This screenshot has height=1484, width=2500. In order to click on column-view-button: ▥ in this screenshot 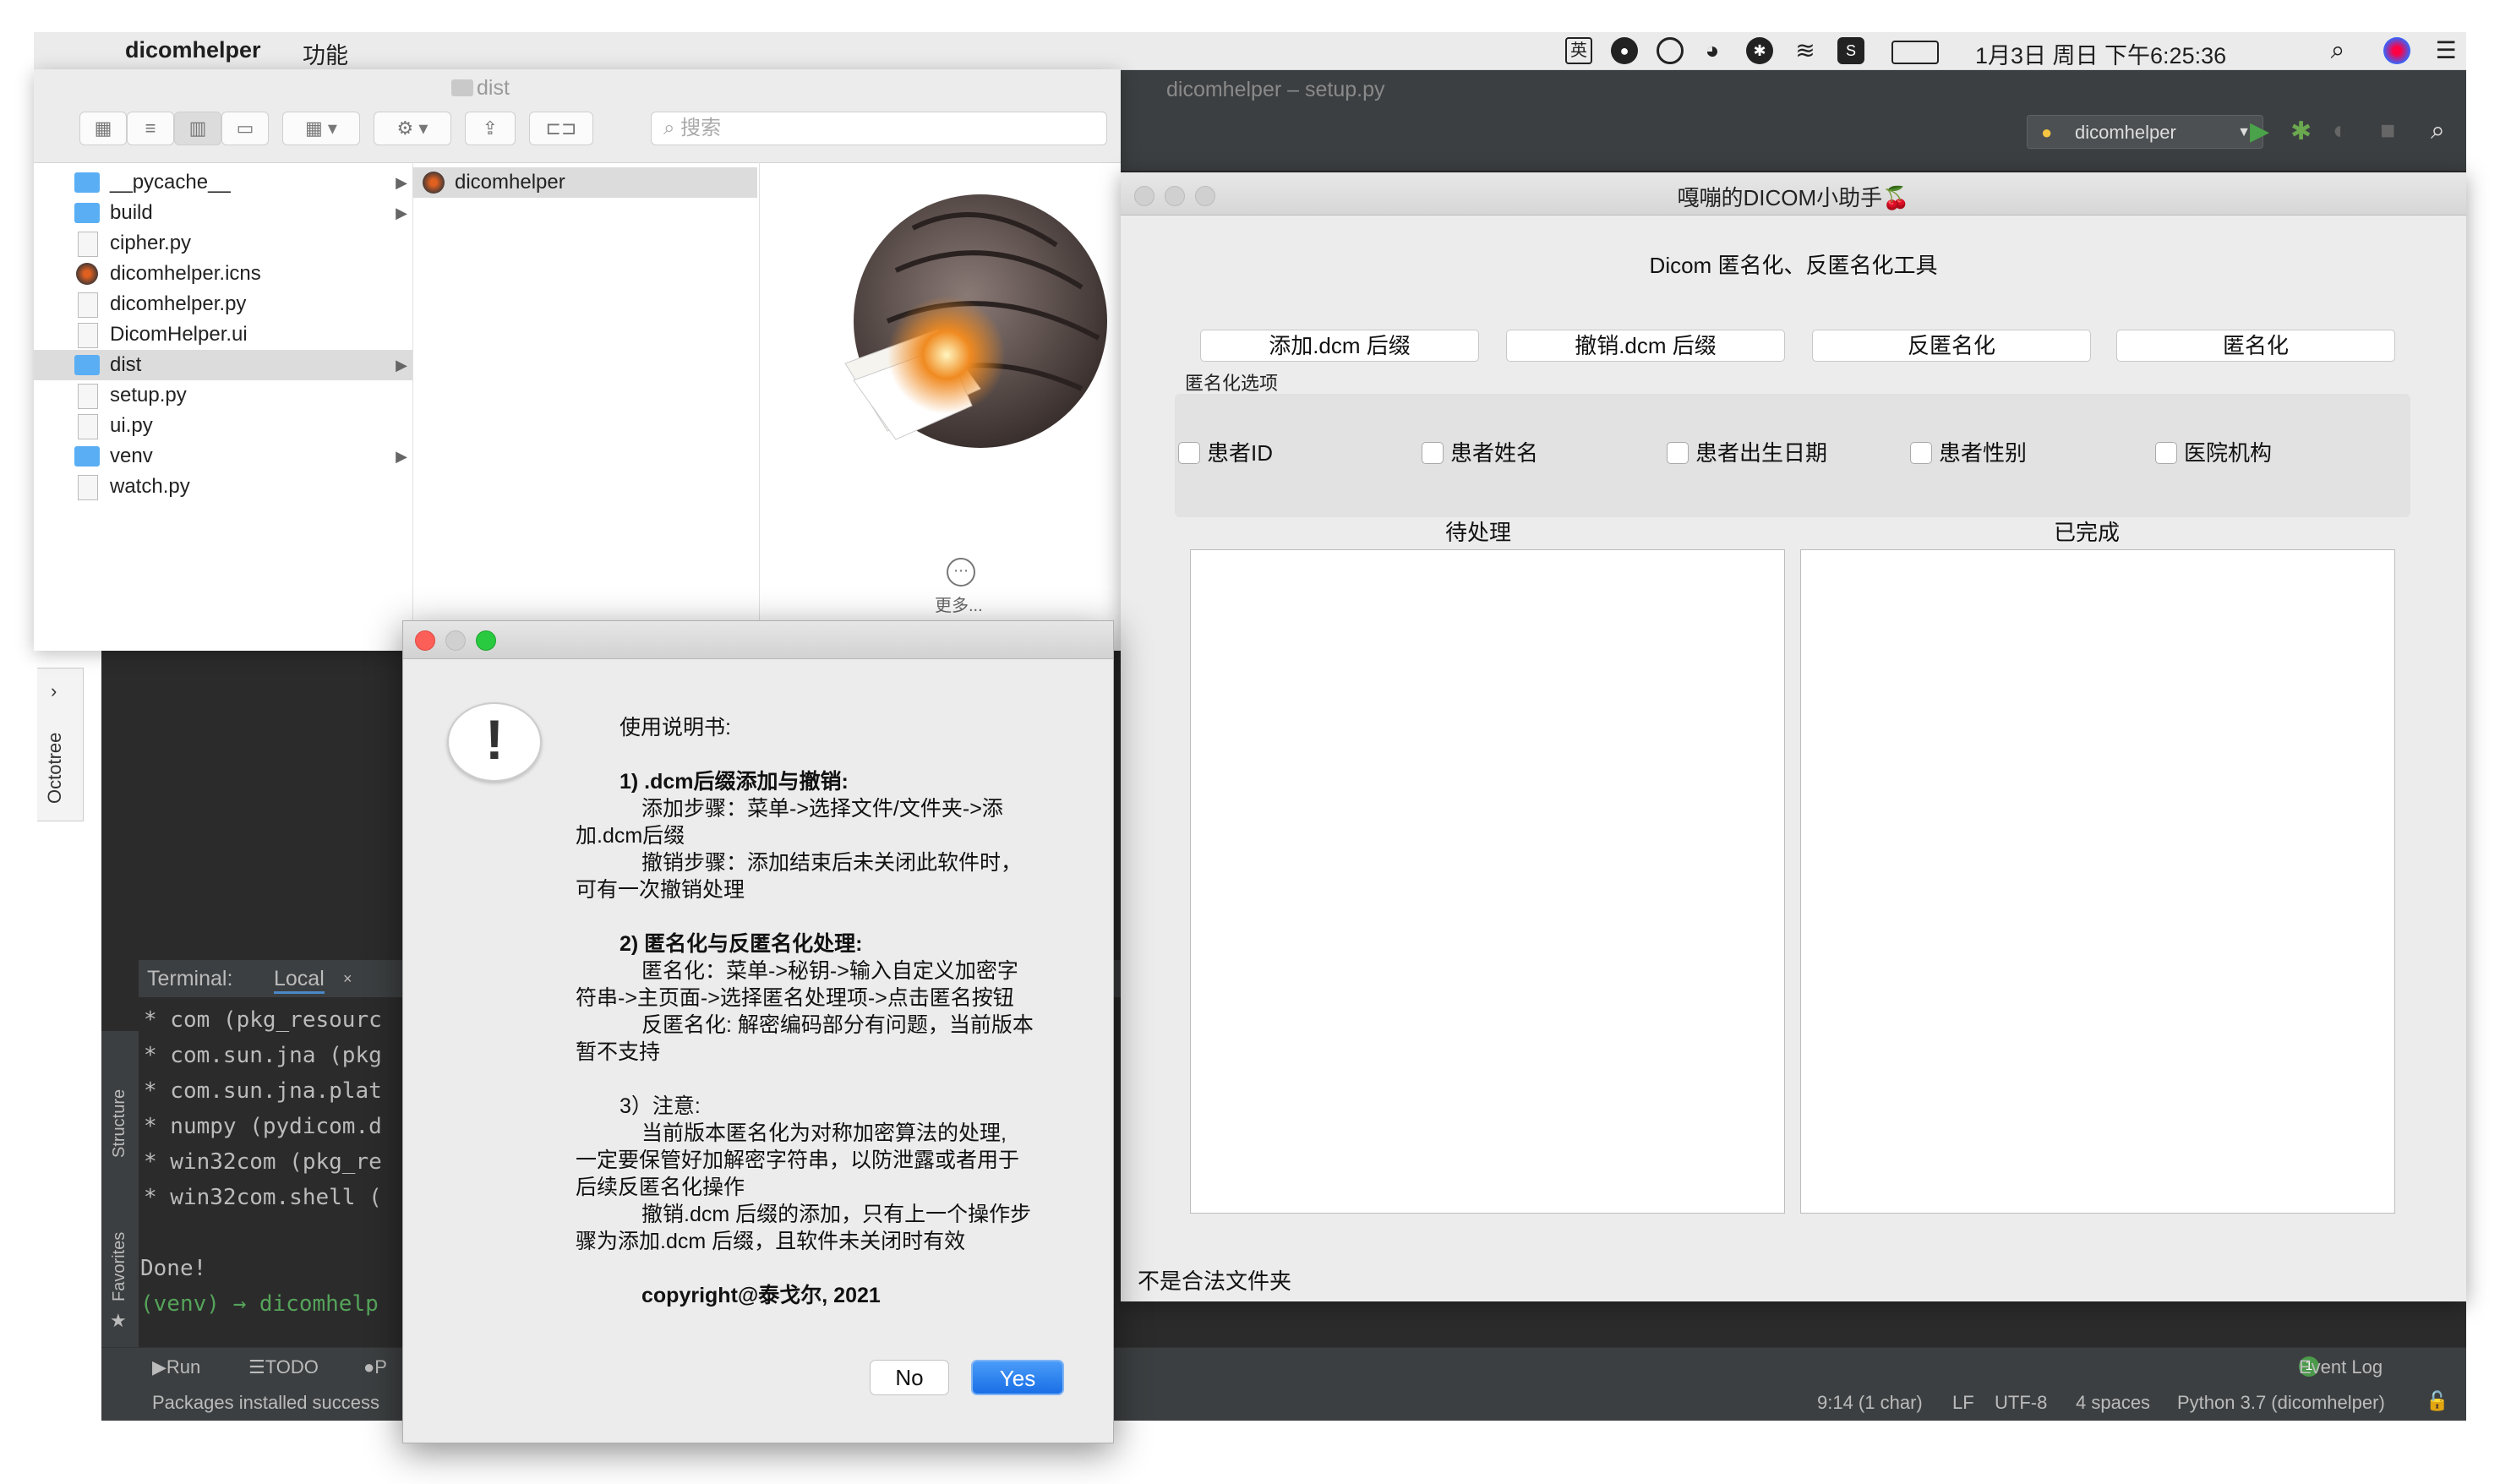, I will do `click(197, 128)`.